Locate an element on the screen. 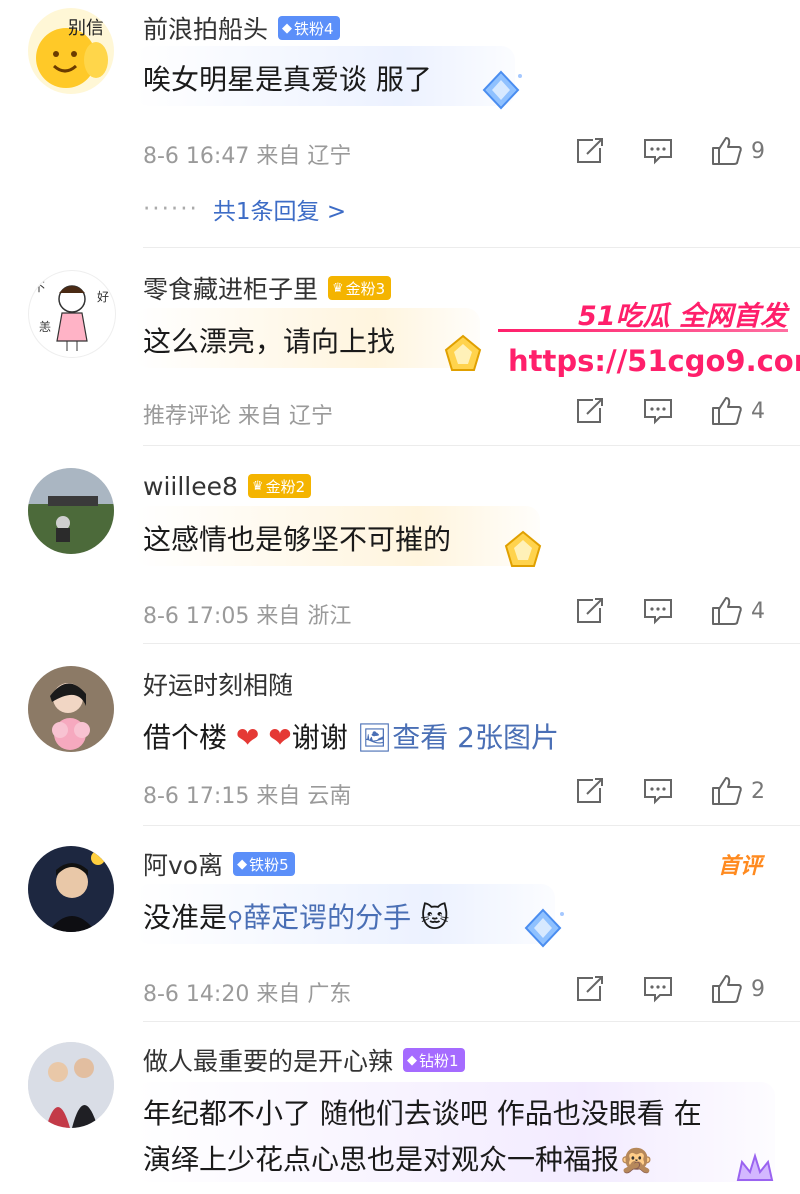  view-images-label: 查看 2张图片 is located at coordinates (475, 737).